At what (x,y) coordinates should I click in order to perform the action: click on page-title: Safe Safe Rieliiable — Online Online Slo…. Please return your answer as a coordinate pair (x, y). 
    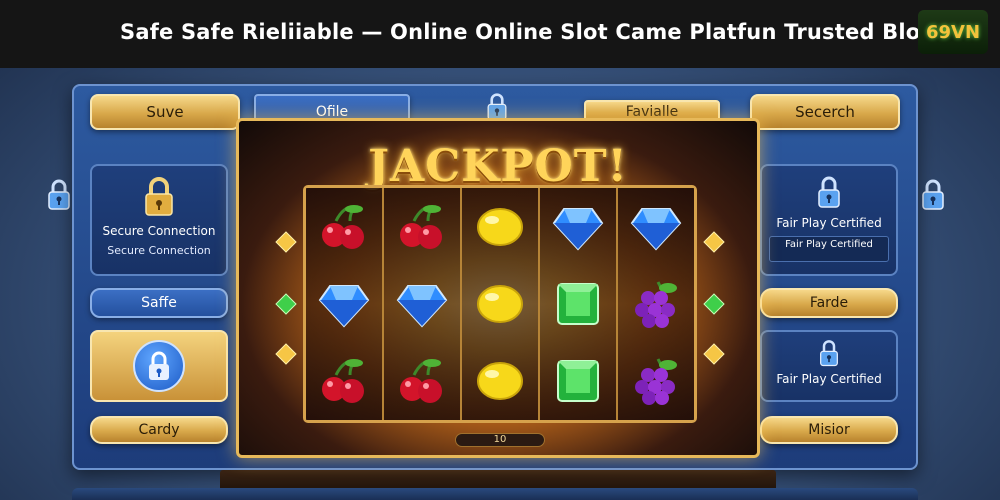
    Looking at the image, I should click on (528, 32).